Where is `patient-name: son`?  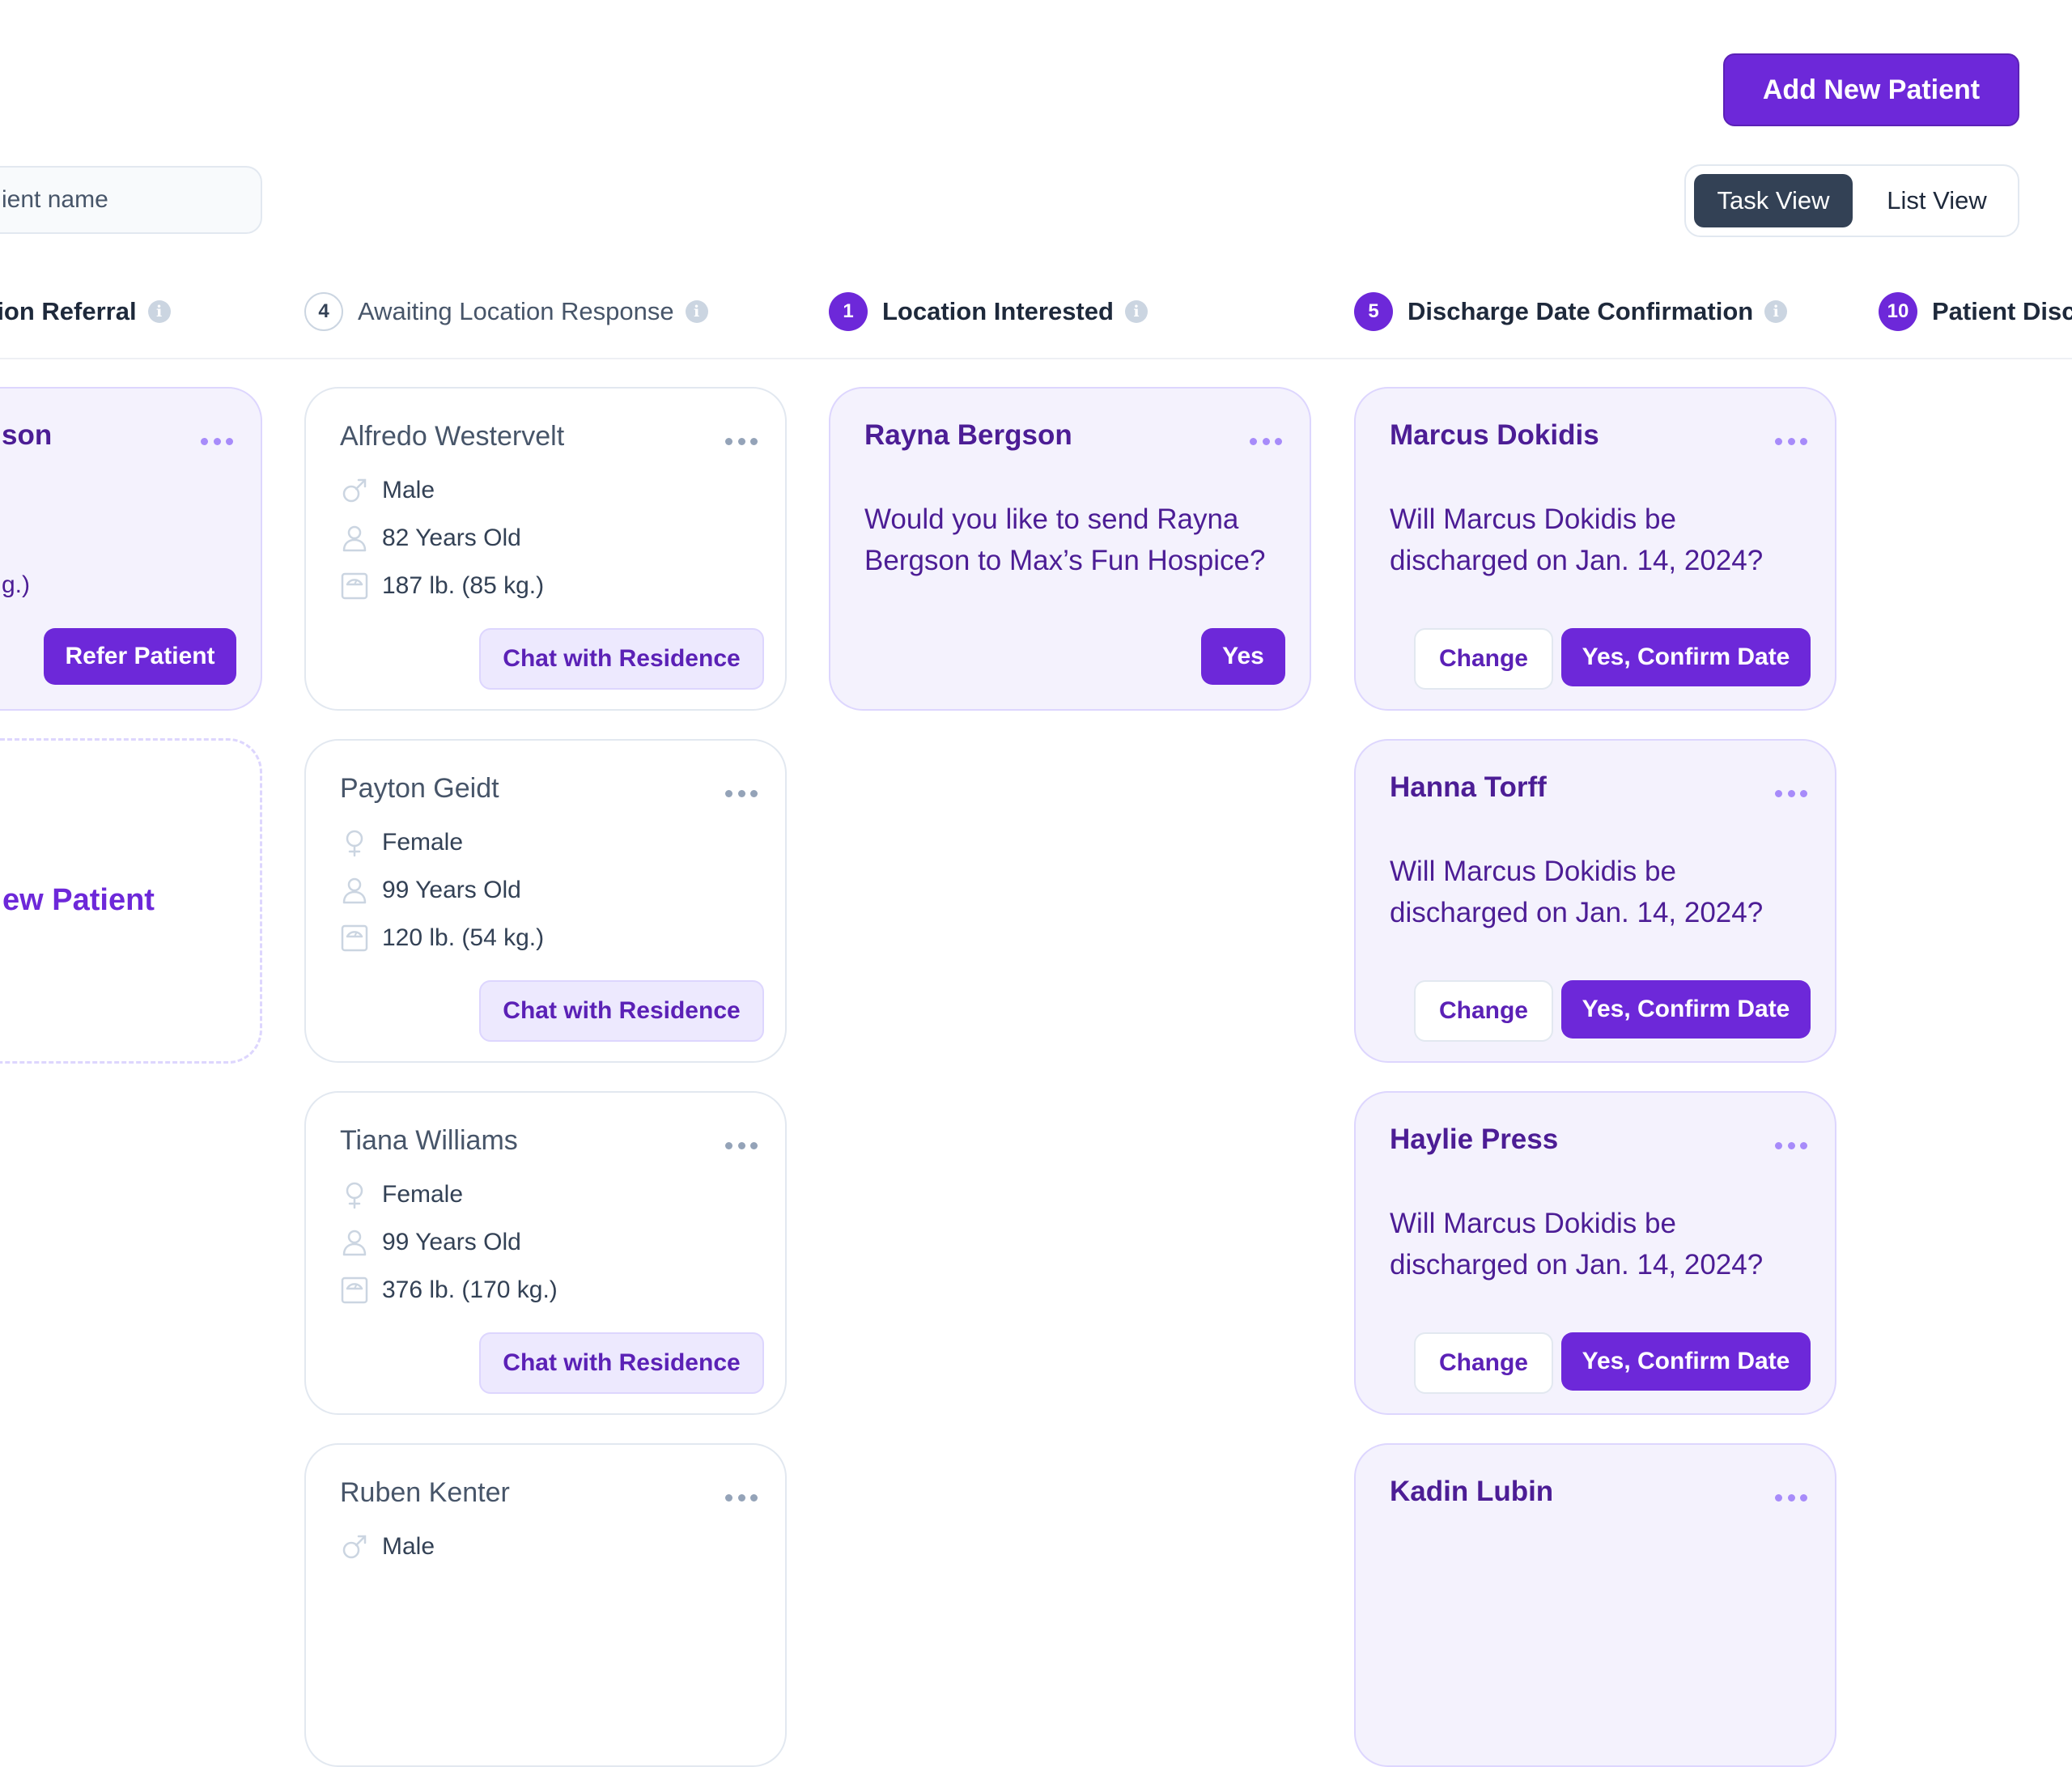 patient-name: son is located at coordinates (27, 435).